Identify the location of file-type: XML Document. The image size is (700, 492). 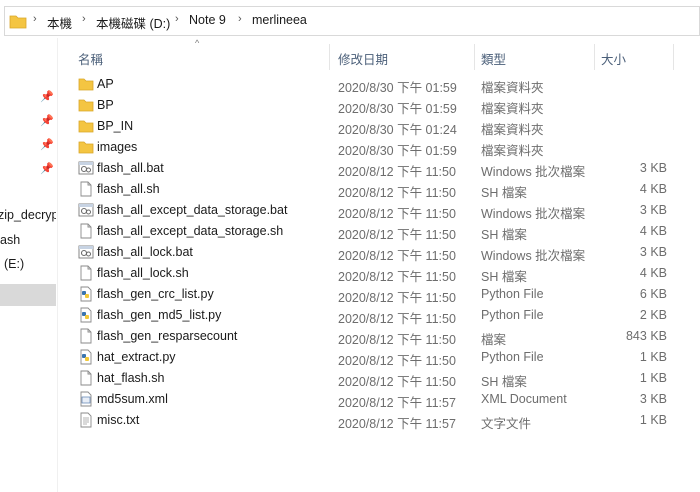
(524, 399).